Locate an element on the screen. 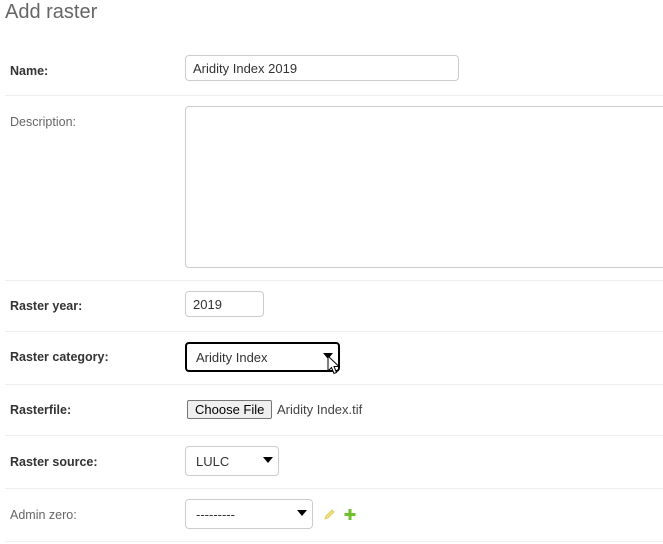 This screenshot has height=544, width=663. name-label: Name: is located at coordinates (29, 71).